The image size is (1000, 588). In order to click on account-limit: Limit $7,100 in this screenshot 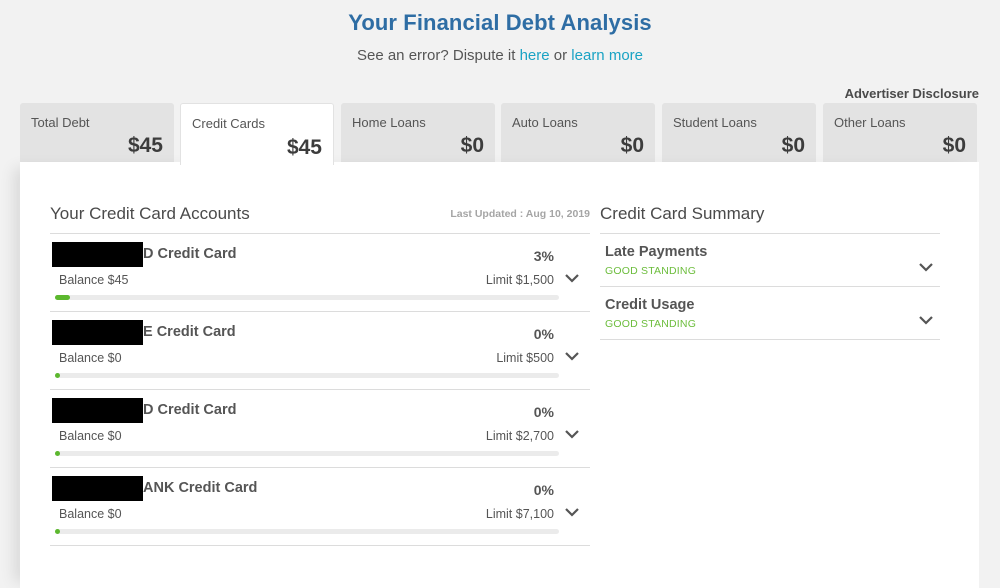, I will do `click(519, 514)`.